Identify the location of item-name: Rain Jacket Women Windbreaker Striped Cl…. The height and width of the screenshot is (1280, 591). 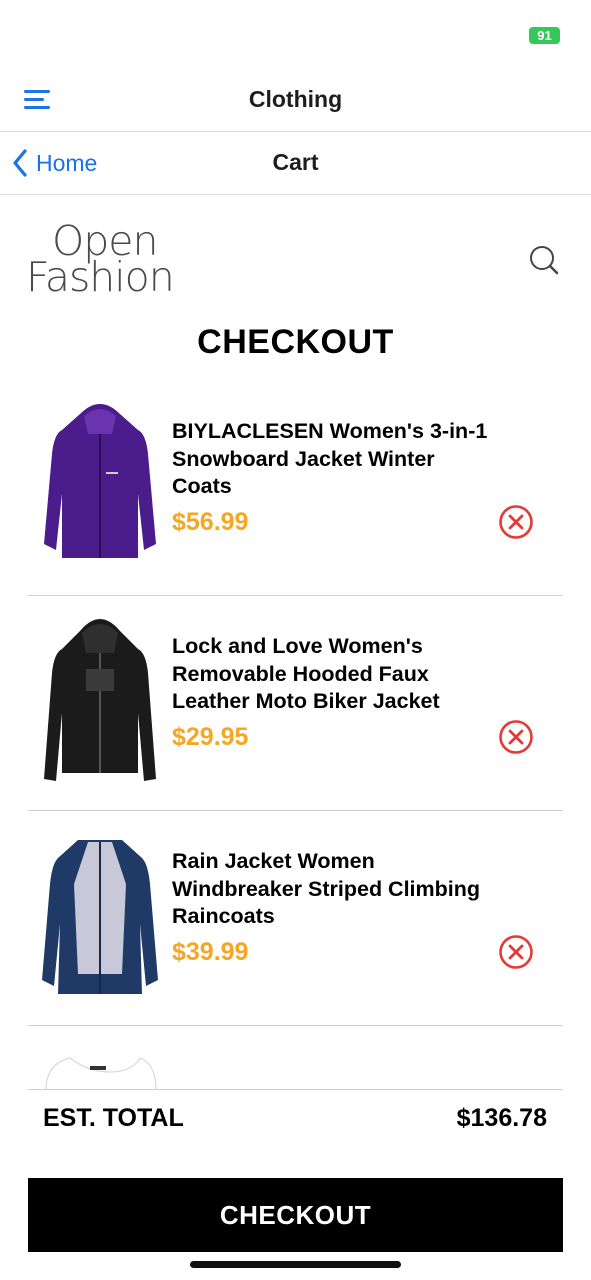
(332, 889).